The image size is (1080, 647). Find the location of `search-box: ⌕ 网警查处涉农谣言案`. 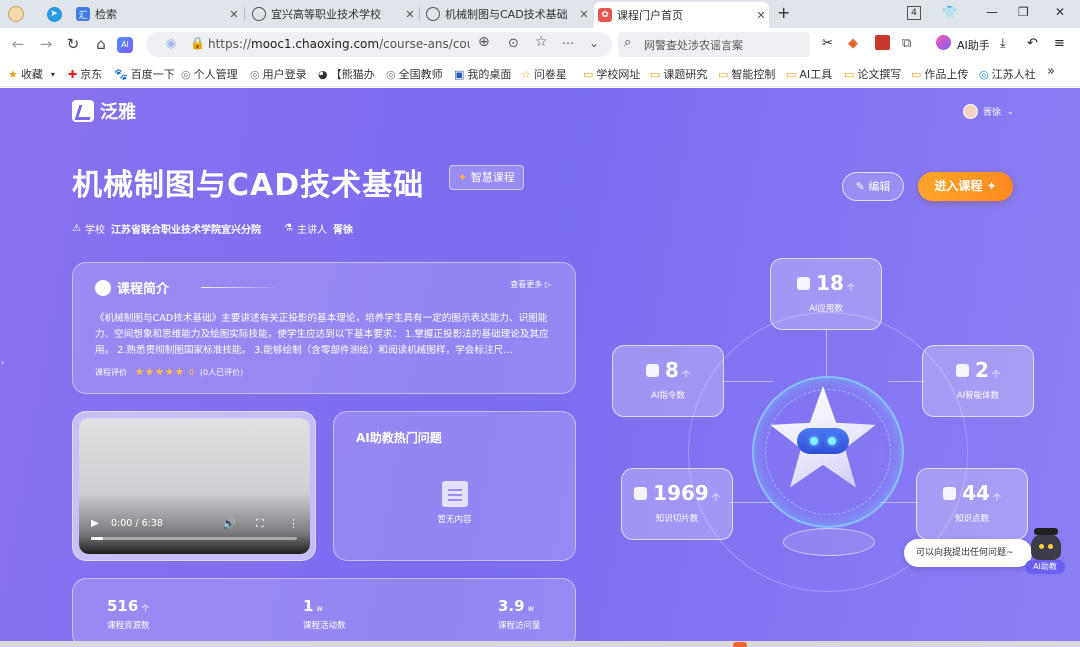

search-box: ⌕ 网警查处涉农谣言案 is located at coordinates (714, 44).